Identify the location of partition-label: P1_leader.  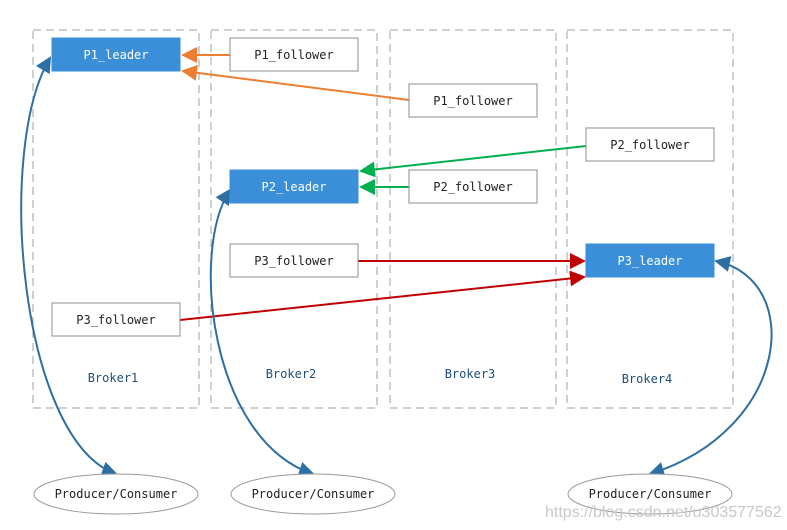
(115, 55).